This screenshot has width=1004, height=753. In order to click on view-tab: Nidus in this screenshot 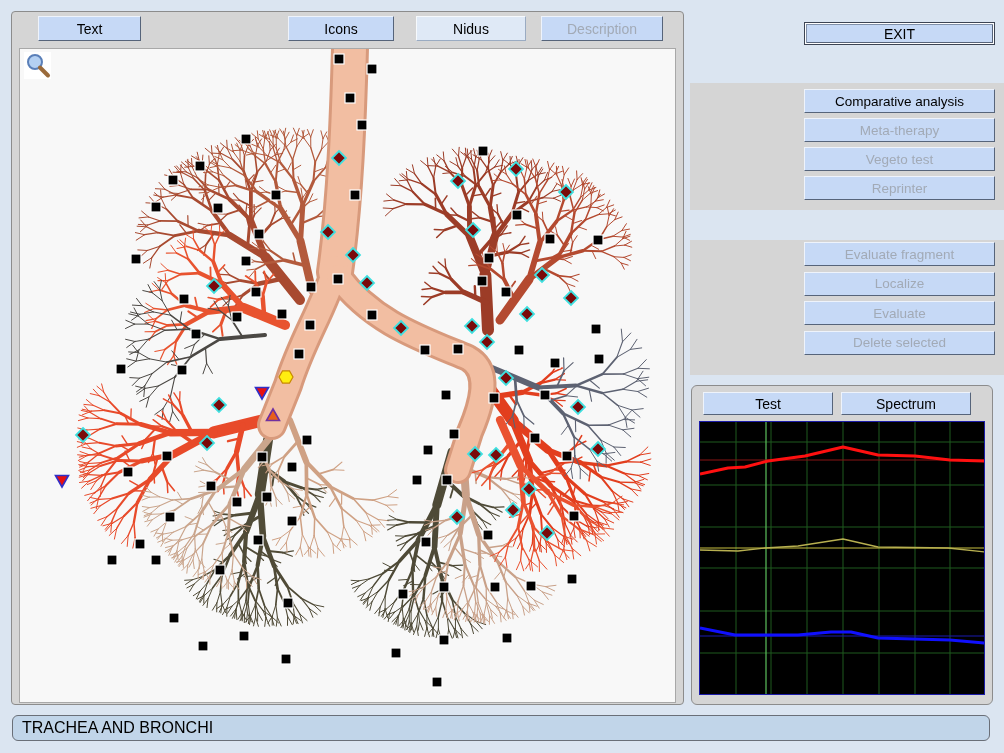, I will do `click(471, 28)`.